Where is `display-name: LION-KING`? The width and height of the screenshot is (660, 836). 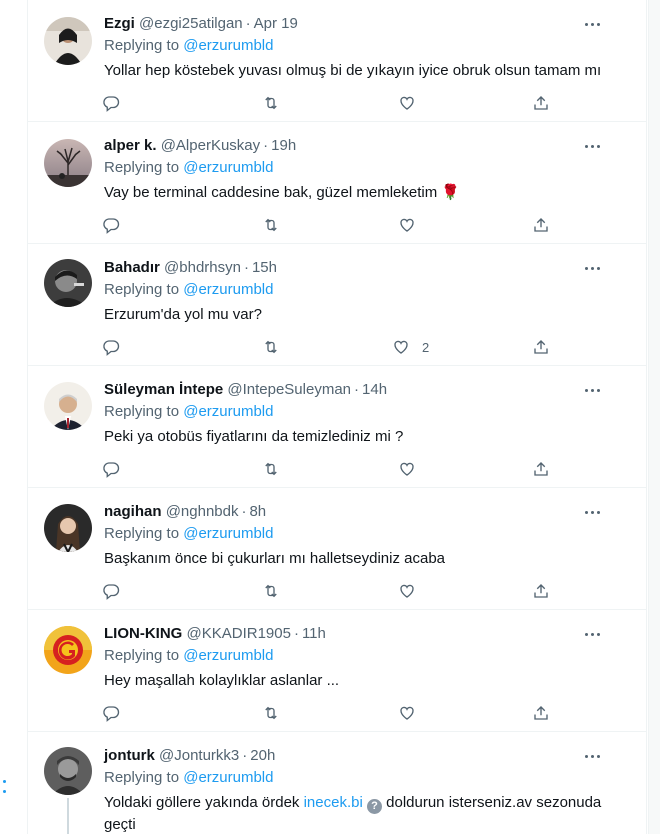
display-name: LION-KING is located at coordinates (143, 633).